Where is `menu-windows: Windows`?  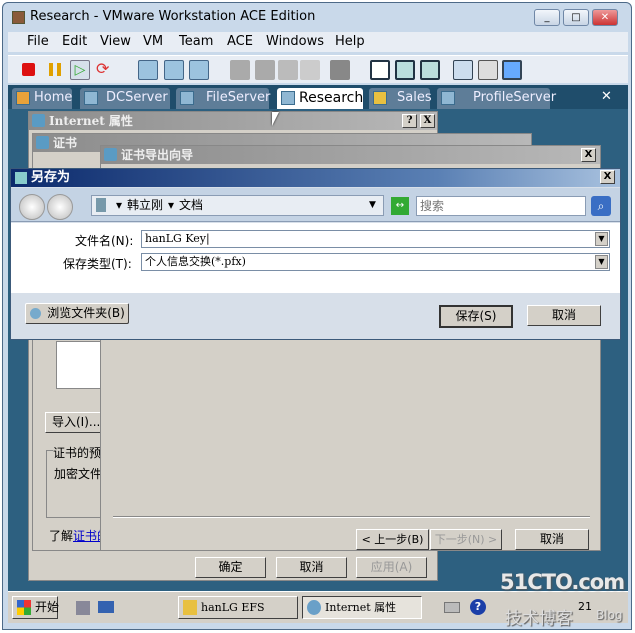 menu-windows: Windows is located at coordinates (295, 41).